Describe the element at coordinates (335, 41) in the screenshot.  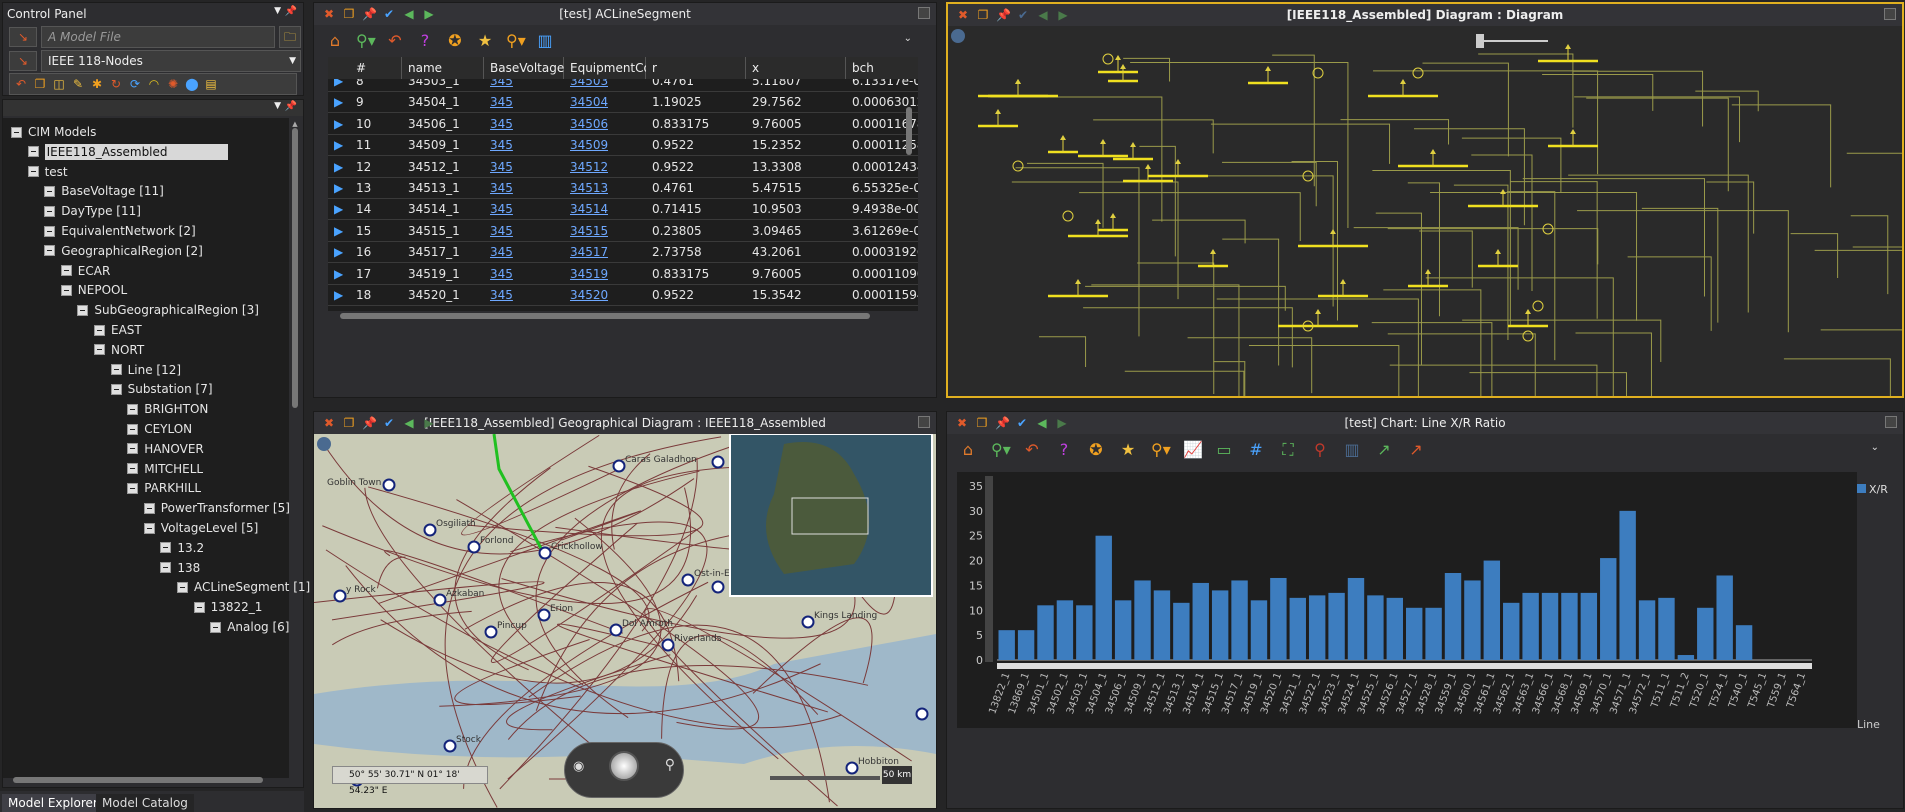
I see `home-icon: ⌂` at that location.